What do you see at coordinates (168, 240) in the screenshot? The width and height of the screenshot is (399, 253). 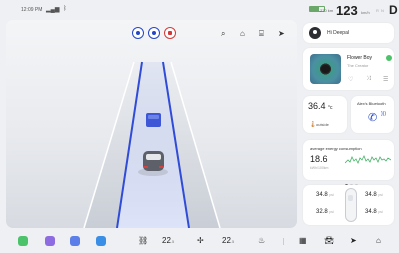 I see `driver-temp: 22.5` at bounding box center [168, 240].